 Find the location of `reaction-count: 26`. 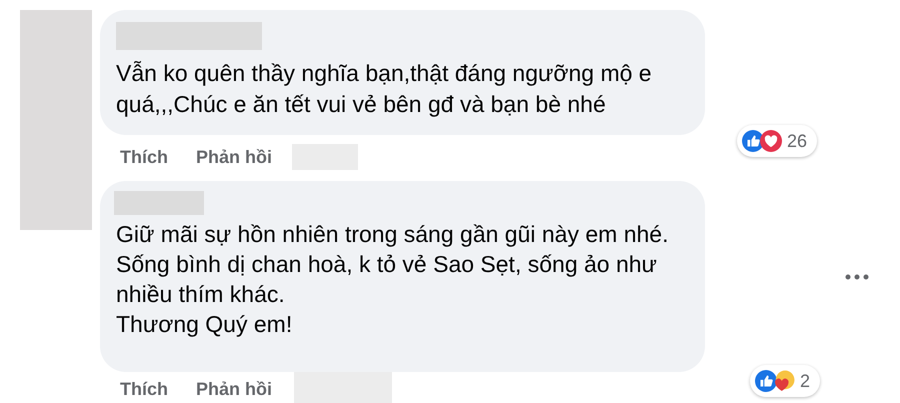

reaction-count: 26 is located at coordinates (776, 141).